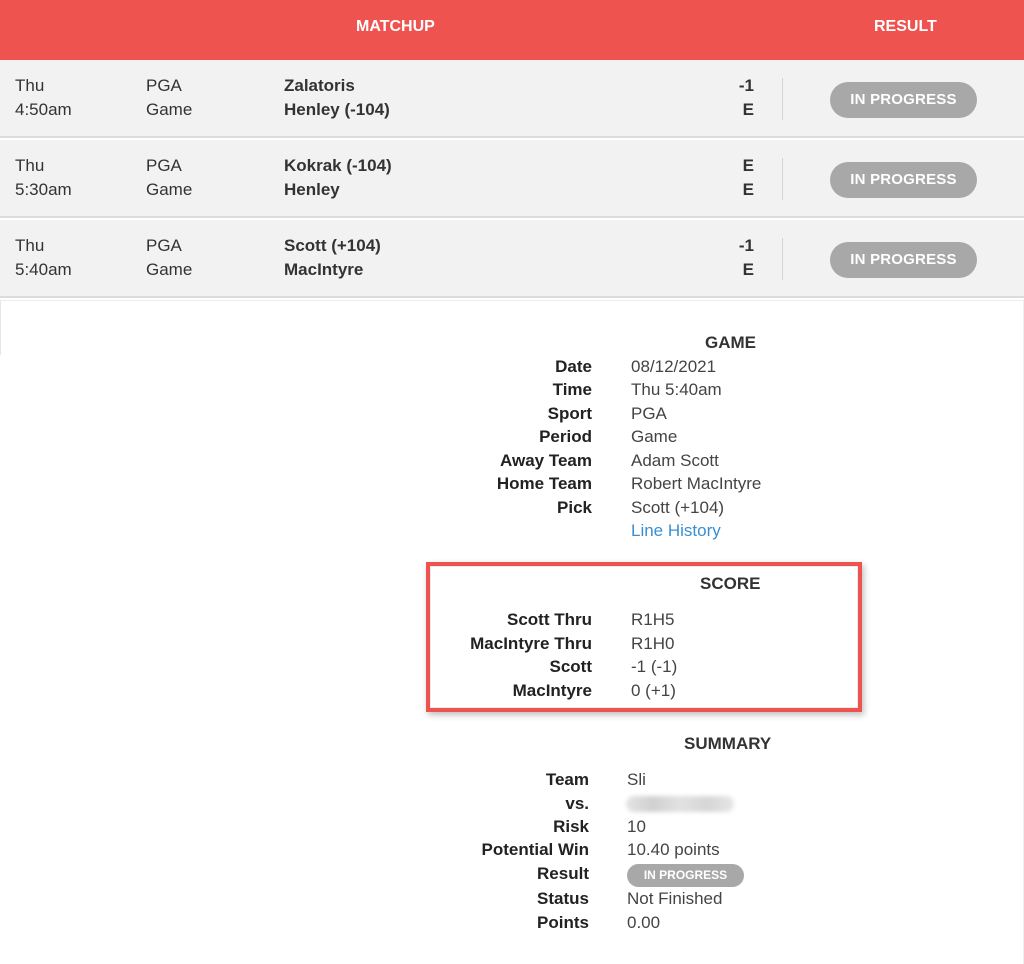  What do you see at coordinates (43, 178) in the screenshot?
I see `game-time: Thu 5:30am` at bounding box center [43, 178].